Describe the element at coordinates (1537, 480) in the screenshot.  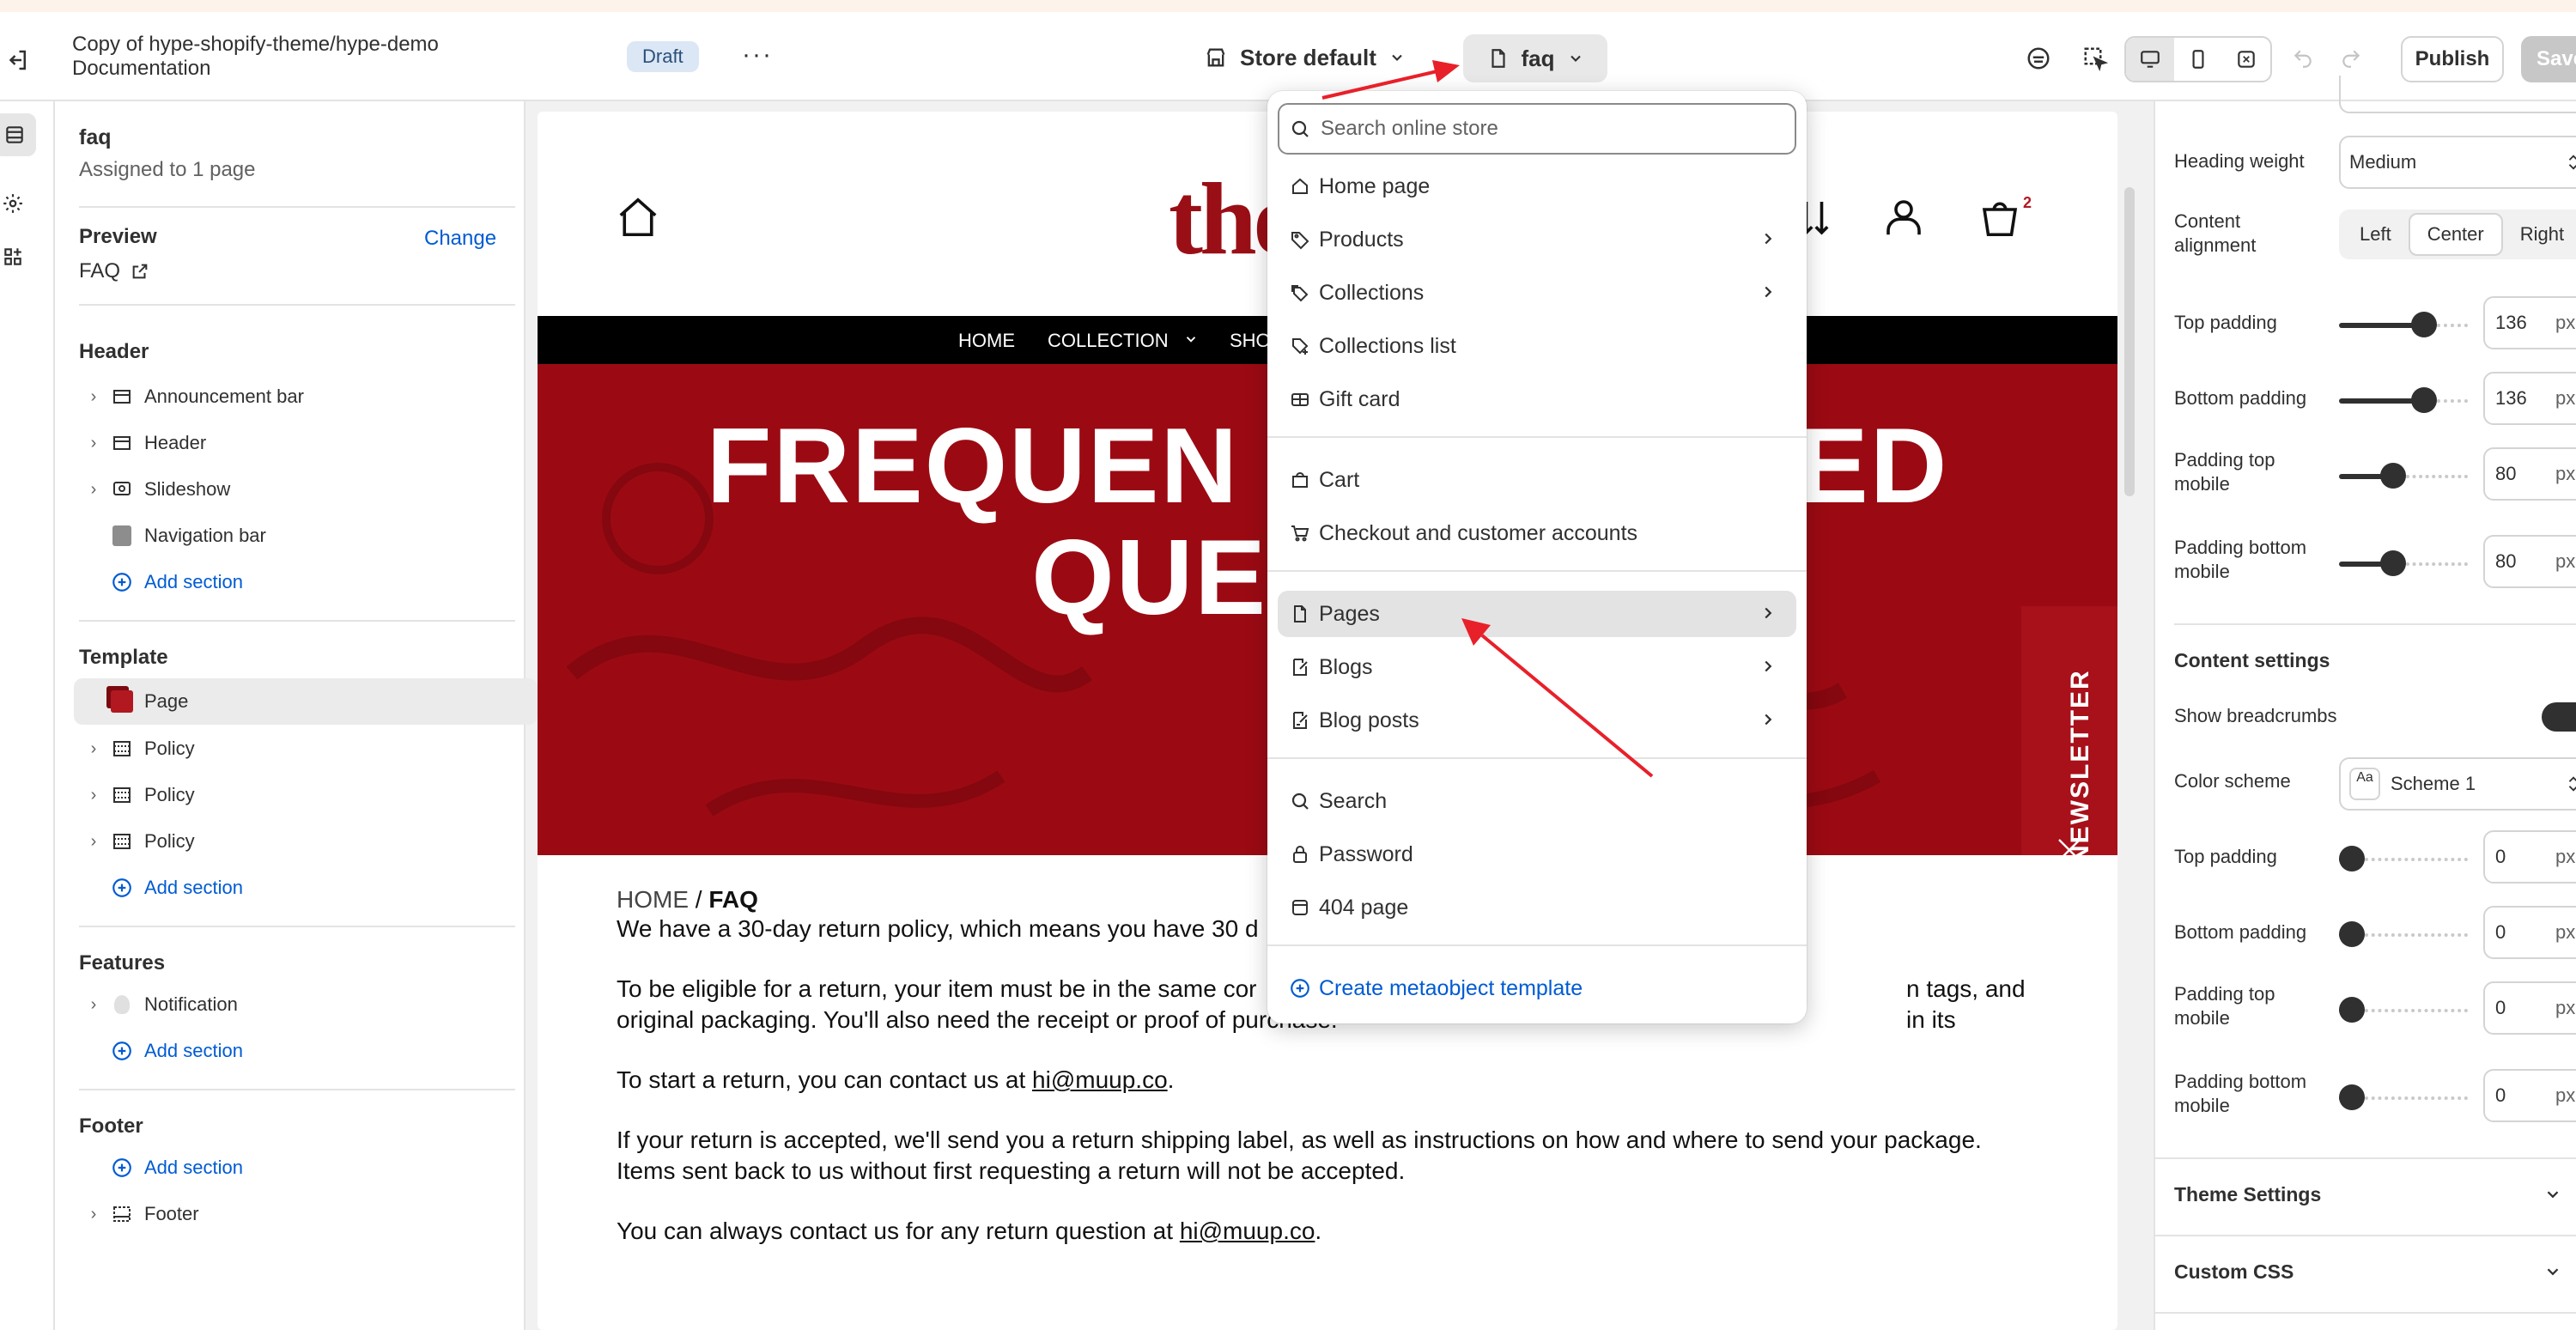
I see `menu-item-cart: Cart` at that location.